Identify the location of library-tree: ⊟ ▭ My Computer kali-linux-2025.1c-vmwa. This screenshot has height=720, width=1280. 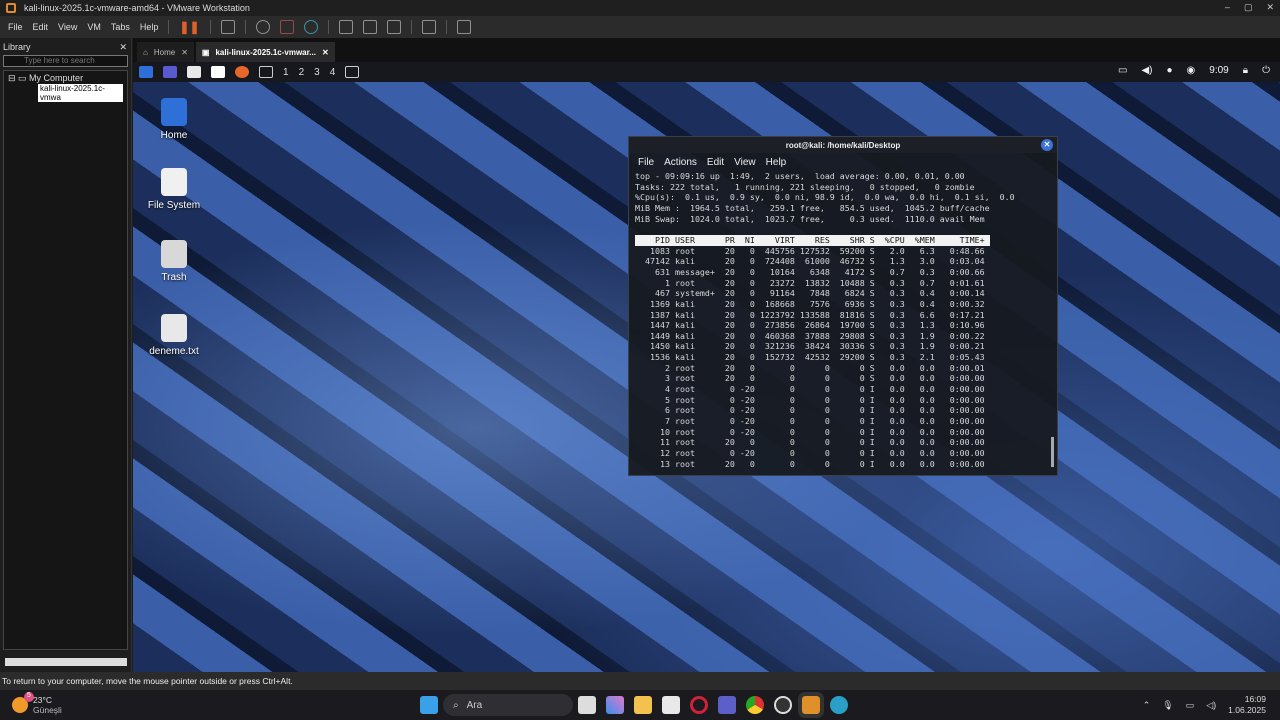
(65, 360).